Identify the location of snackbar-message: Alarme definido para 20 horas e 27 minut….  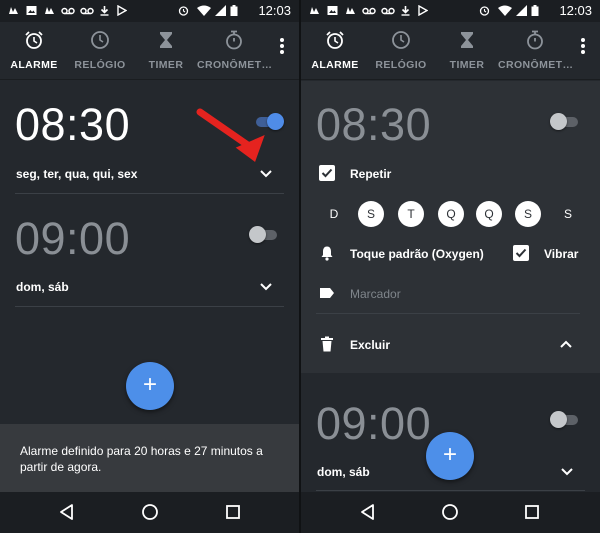
(141, 459).